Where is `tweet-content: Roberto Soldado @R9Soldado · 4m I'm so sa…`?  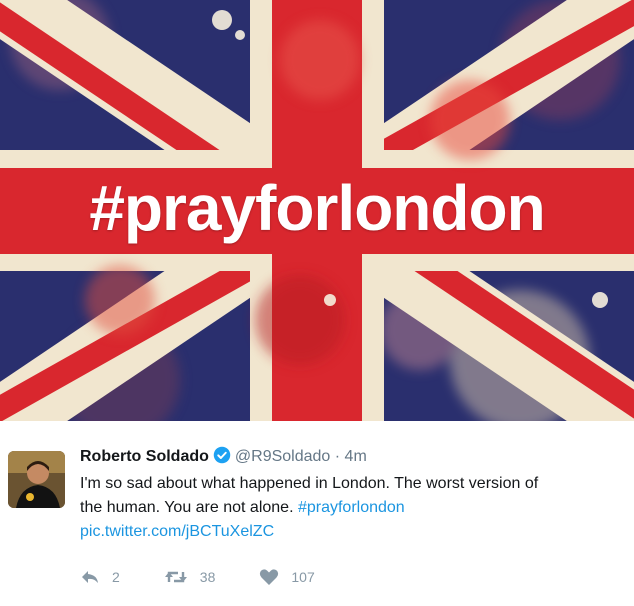 tweet-content: Roberto Soldado @R9Soldado · 4m I'm so sa… is located at coordinates (352, 494).